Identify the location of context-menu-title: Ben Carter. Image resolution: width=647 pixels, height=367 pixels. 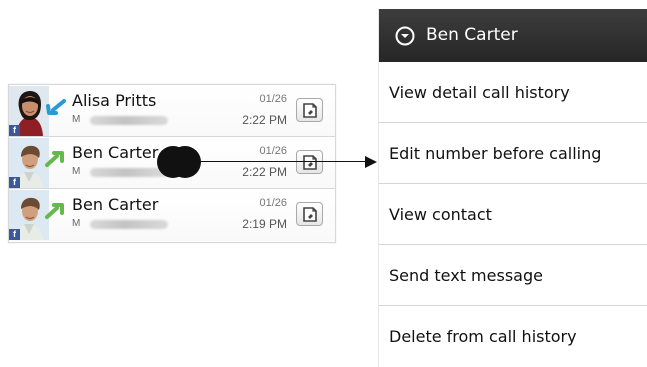
(472, 35).